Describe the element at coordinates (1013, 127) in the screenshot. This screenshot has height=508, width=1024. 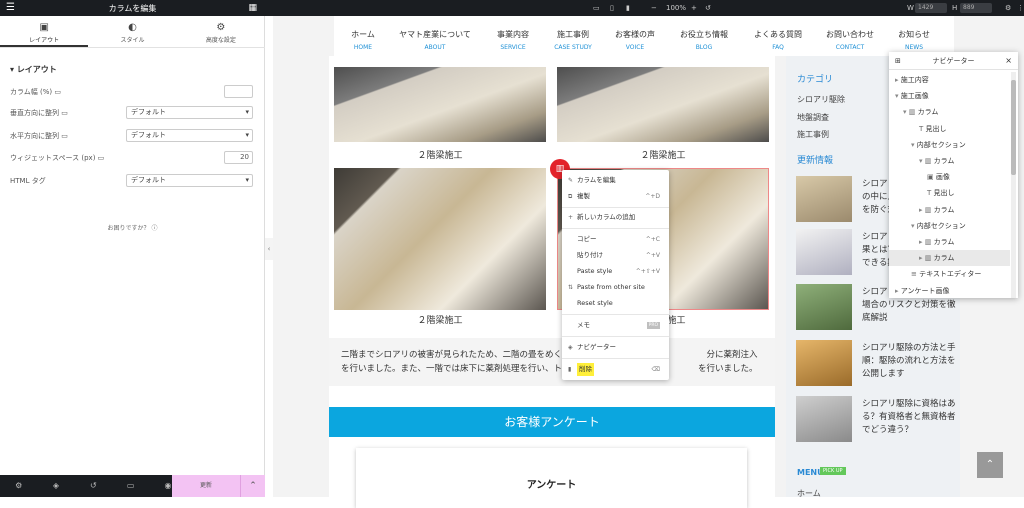
I see `navigator-scroll-thumb` at that location.